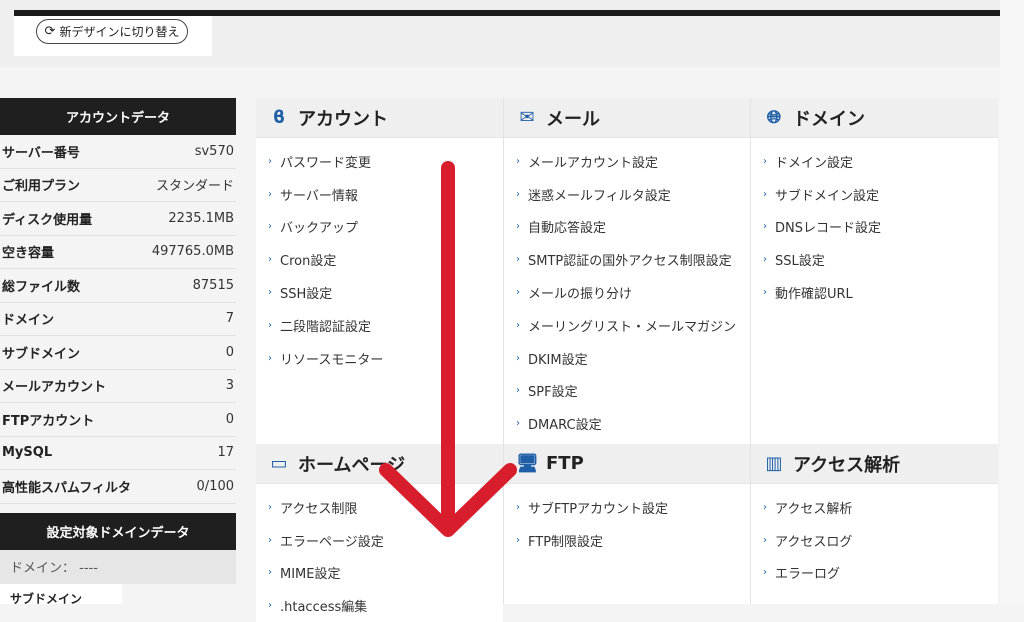  I want to click on right-margin, so click(1012, 302).